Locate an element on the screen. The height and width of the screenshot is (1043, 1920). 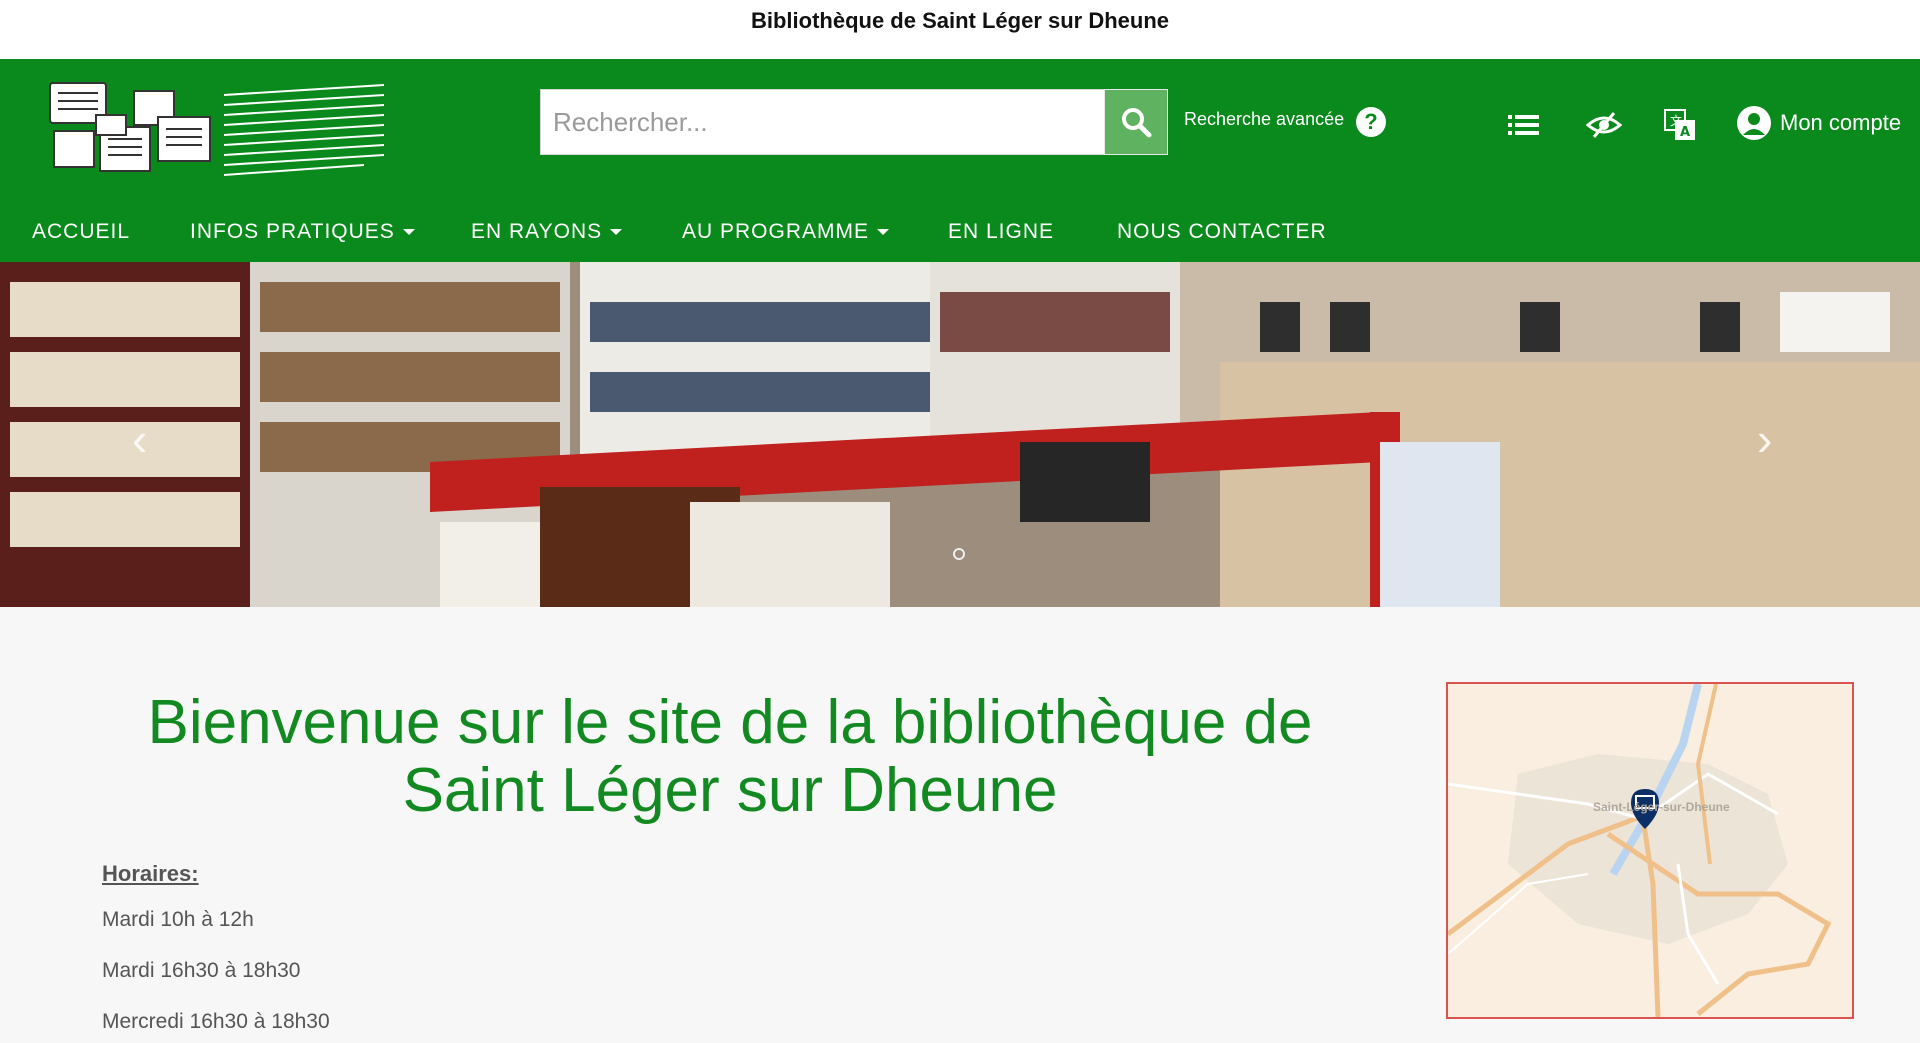
location-map: Saint-Léger-sur-Dheune is located at coordinates (1650, 850).